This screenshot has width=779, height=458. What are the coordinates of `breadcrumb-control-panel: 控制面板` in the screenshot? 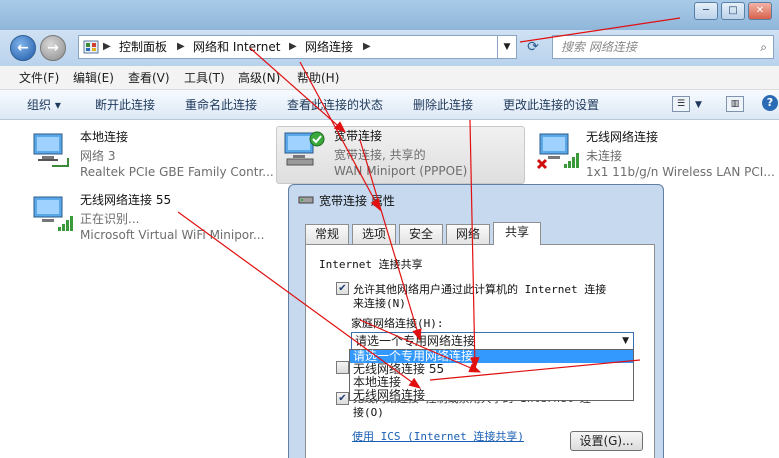 It's located at (143, 47).